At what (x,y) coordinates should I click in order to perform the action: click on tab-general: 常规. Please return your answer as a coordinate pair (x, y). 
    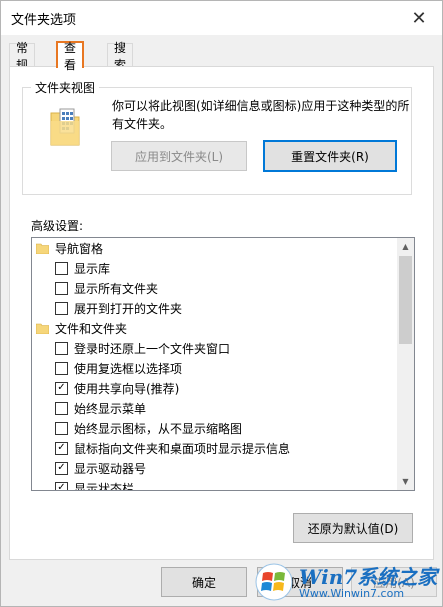
    Looking at the image, I should click on (22, 56).